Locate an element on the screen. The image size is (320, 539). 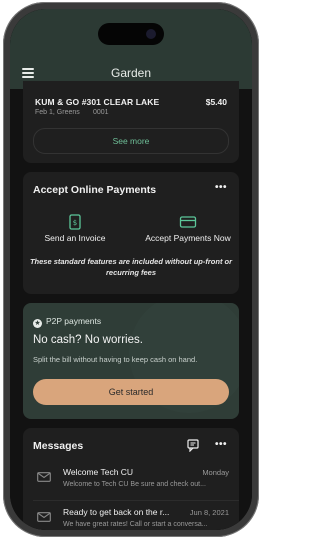
p2p-label-text: P2P payments is located at coordinates (74, 321).